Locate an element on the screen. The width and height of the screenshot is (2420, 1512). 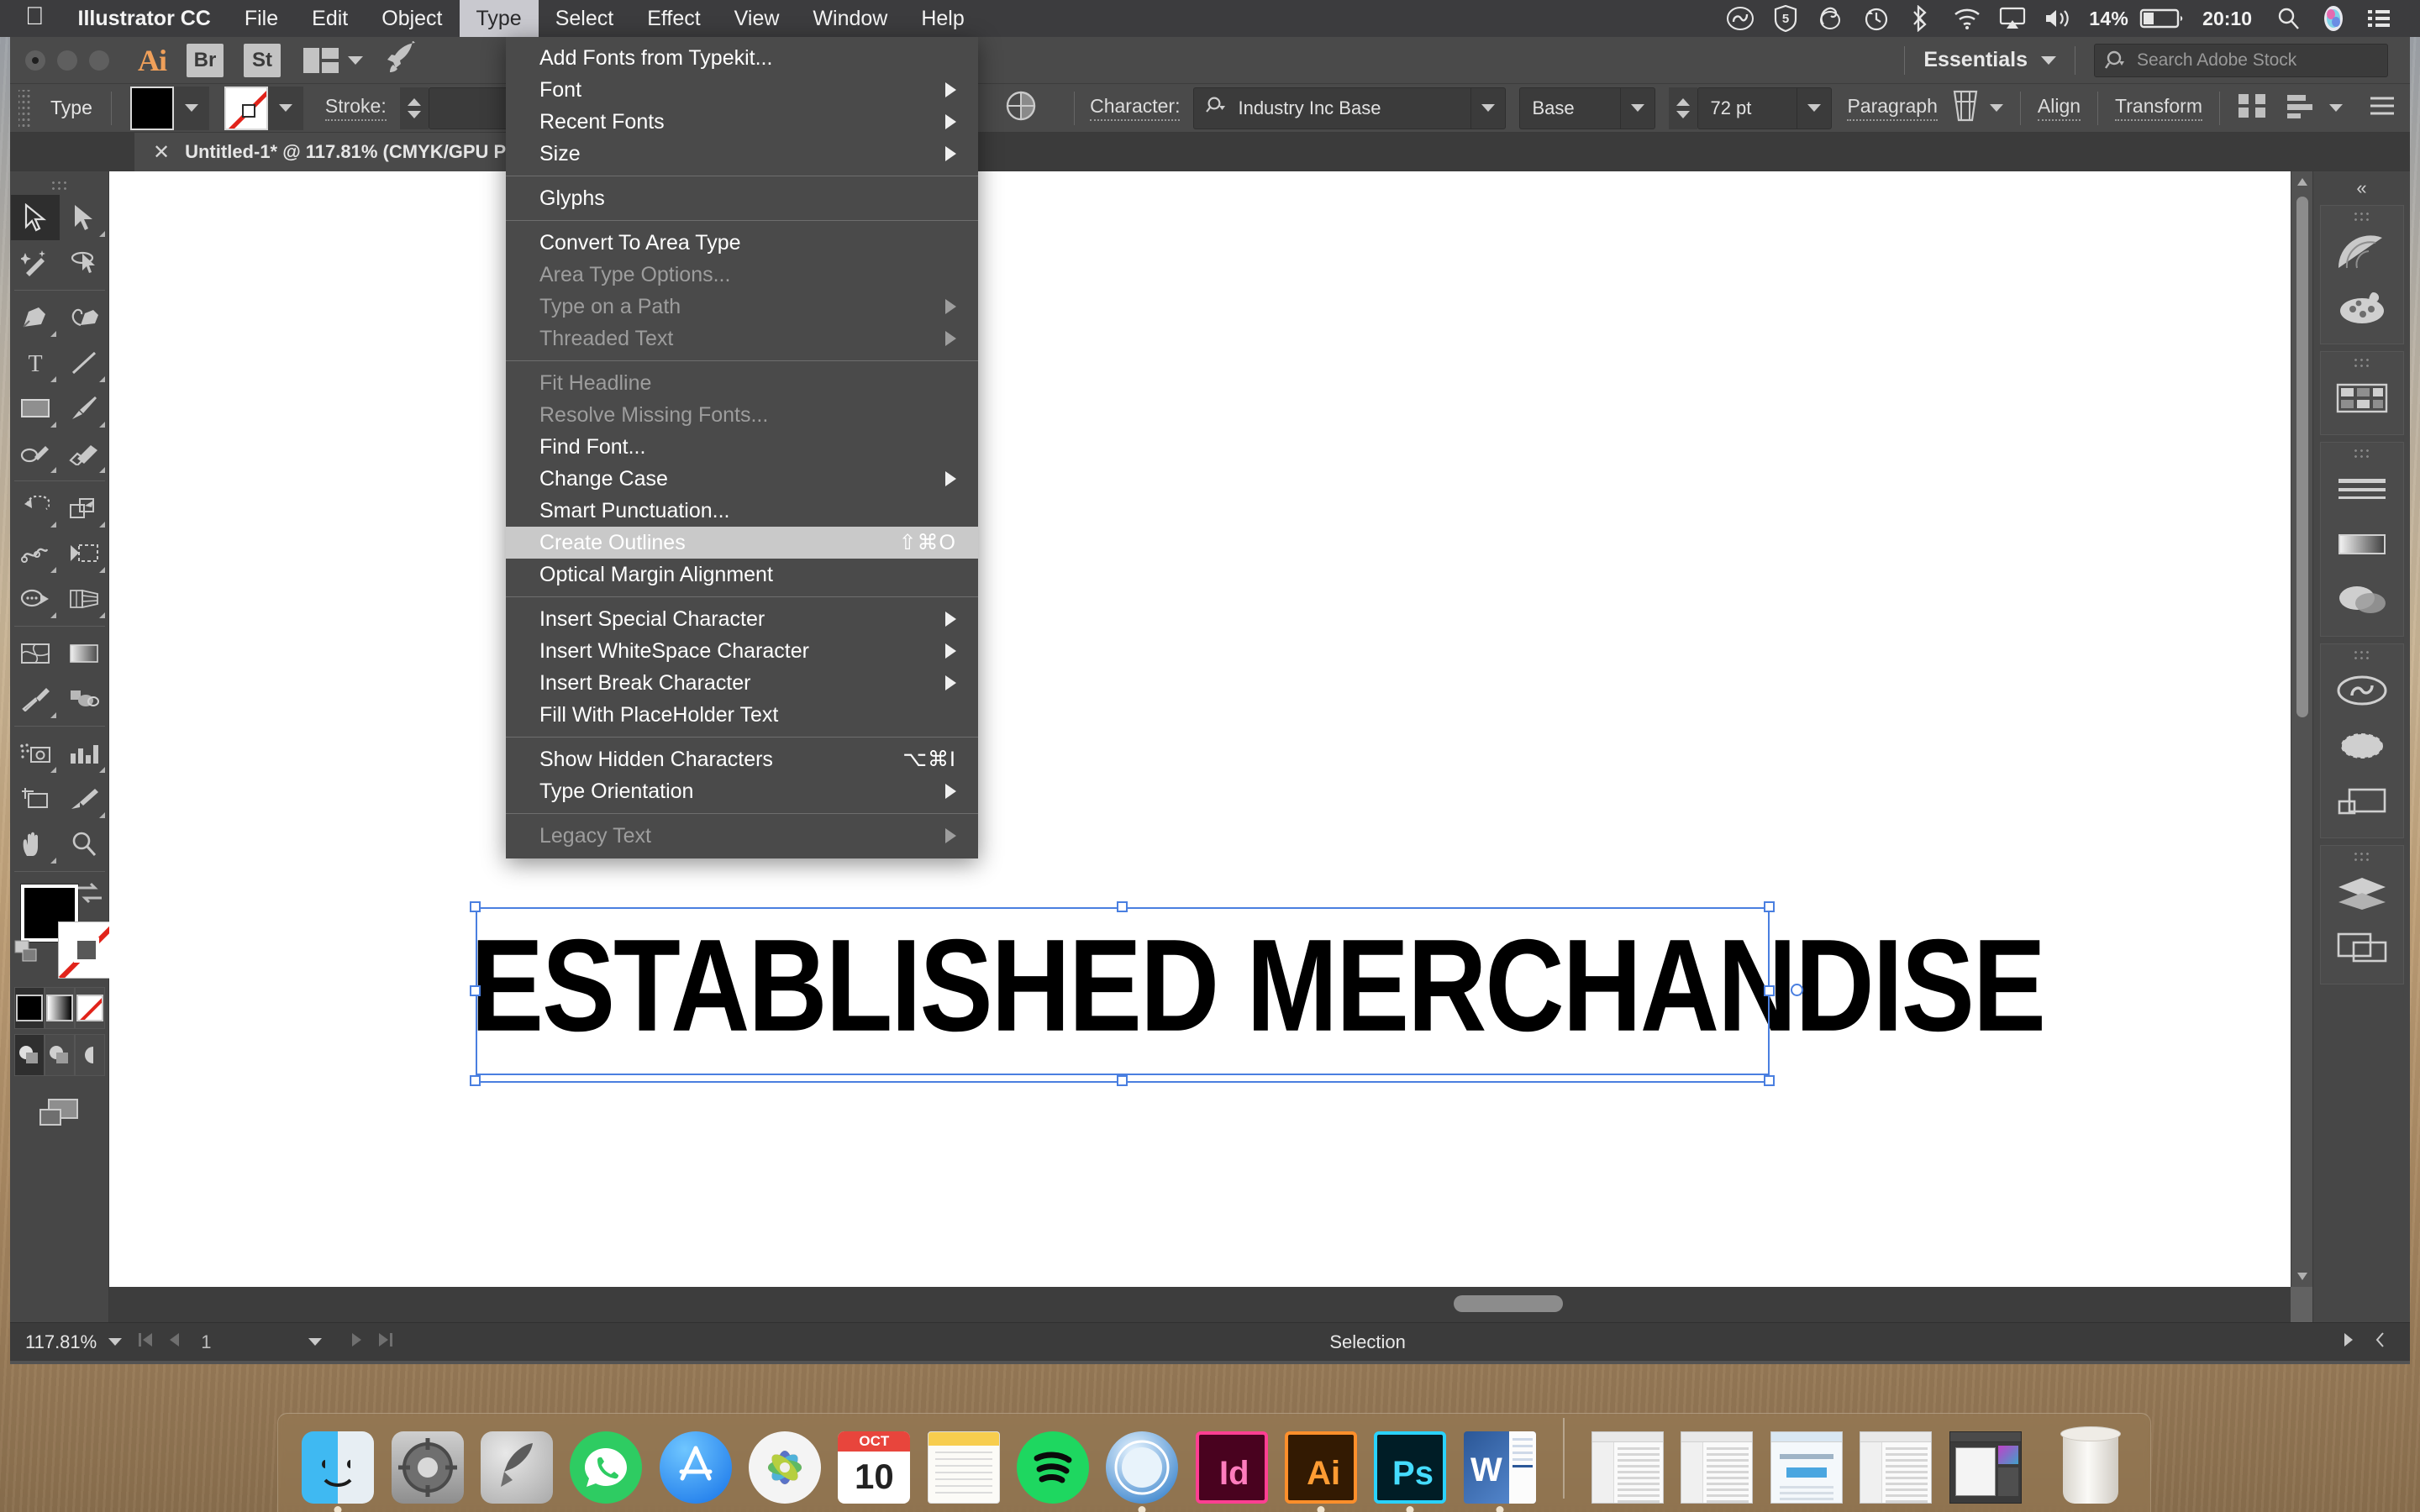
color-paint-button is located at coordinates (29, 1008).